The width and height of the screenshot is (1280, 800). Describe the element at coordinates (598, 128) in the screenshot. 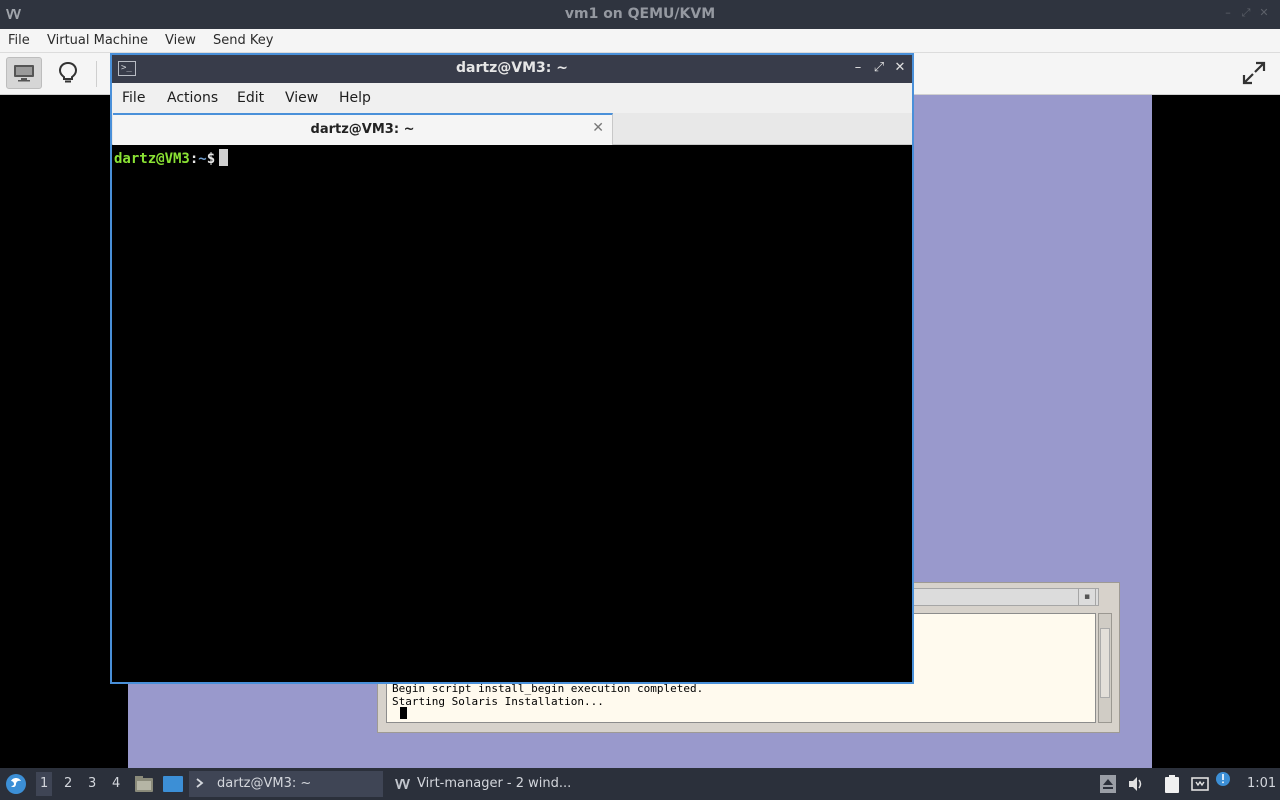

I see `tab-close-icon: ✕` at that location.